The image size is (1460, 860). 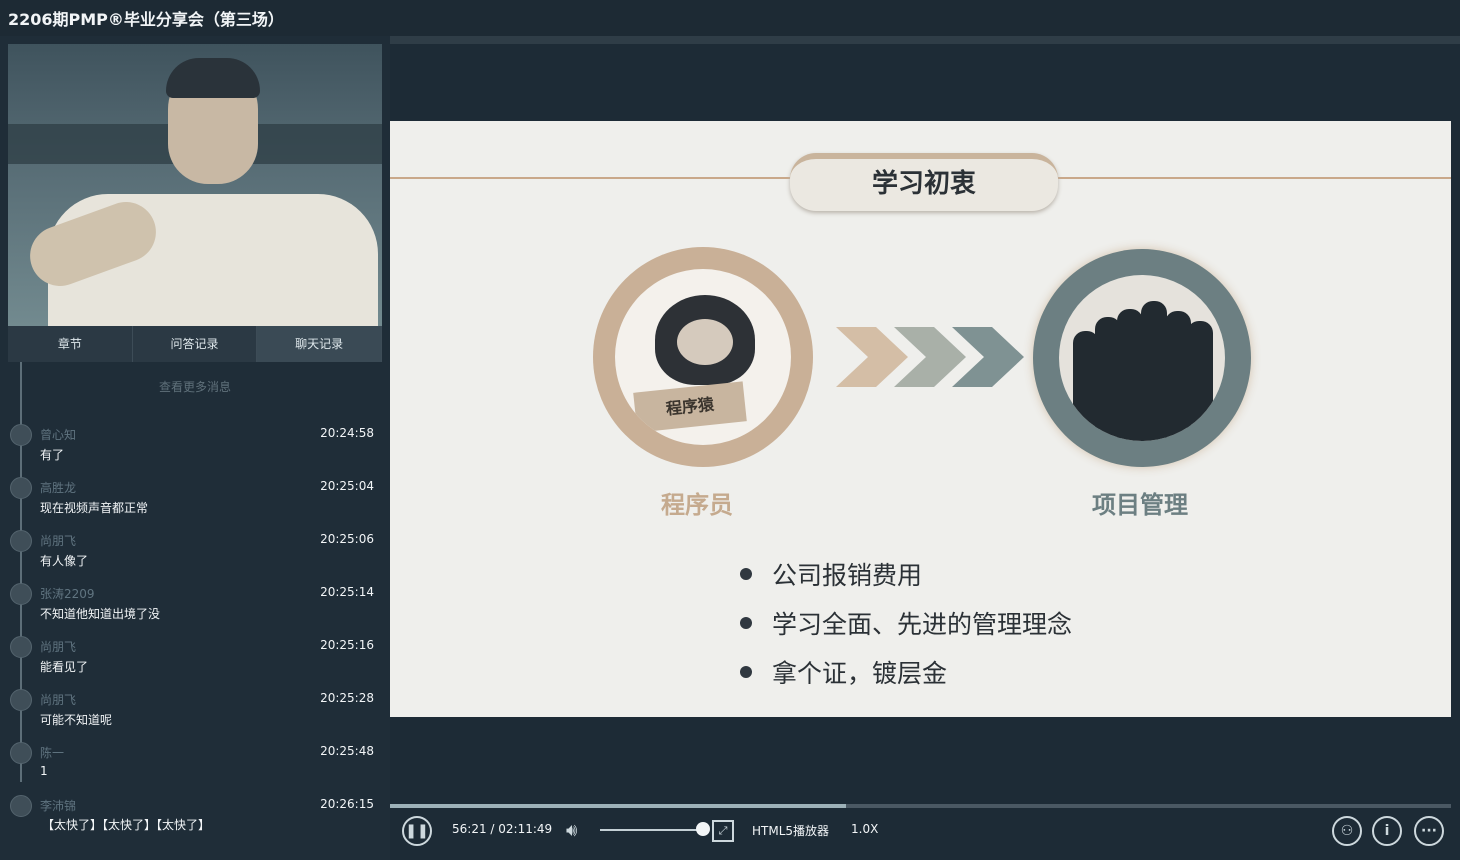 I want to click on volume-knob, so click(x=703, y=829).